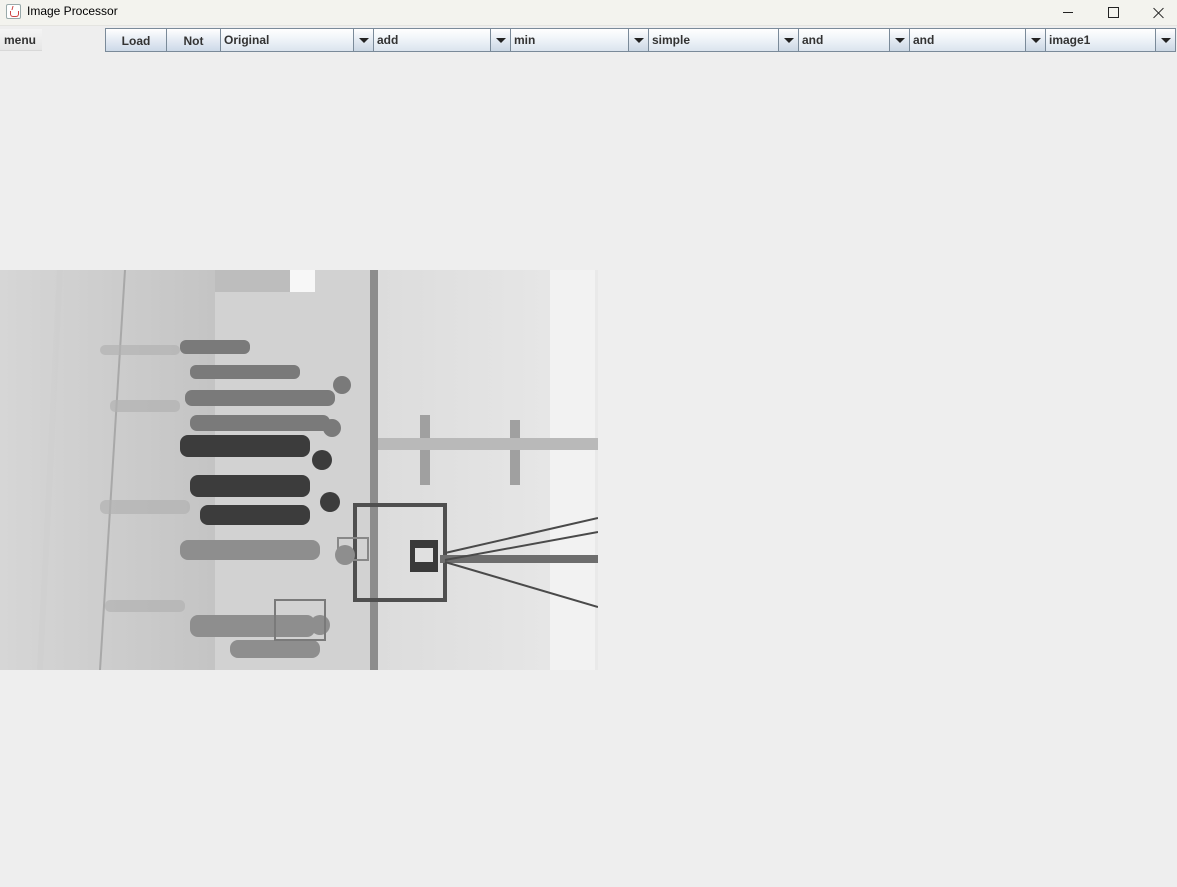 This screenshot has height=887, width=1177. I want to click on close-icon, so click(1159, 13).